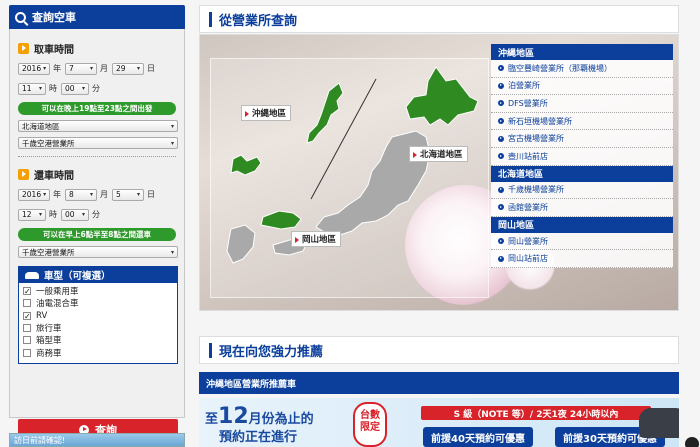 The height and width of the screenshot is (447, 700). What do you see at coordinates (104, 68) in the screenshot?
I see `month-unit: 月` at bounding box center [104, 68].